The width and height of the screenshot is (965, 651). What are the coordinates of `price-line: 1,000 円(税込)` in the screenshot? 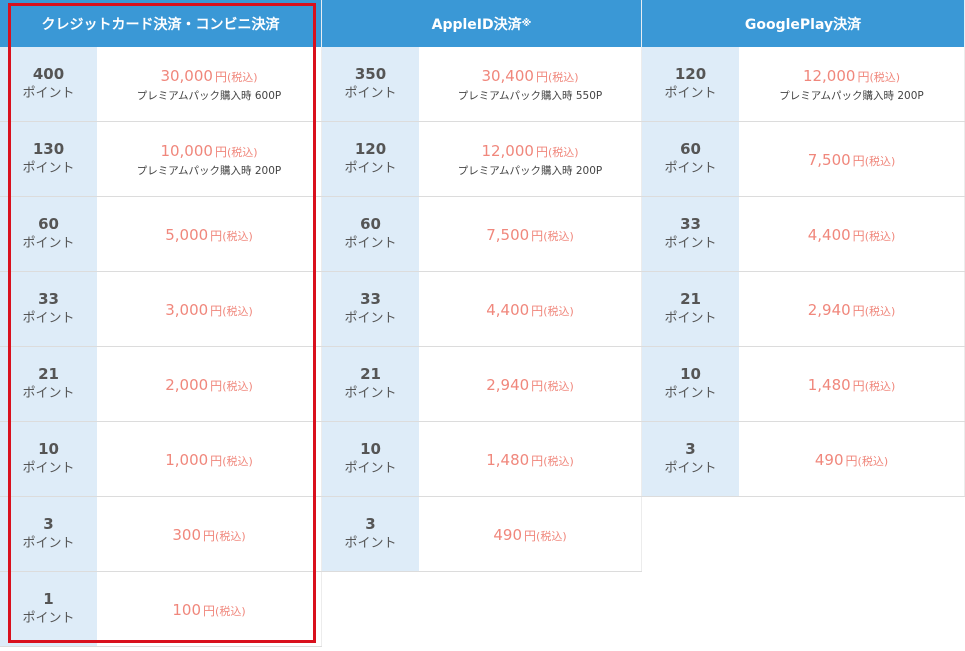 It's located at (209, 459).